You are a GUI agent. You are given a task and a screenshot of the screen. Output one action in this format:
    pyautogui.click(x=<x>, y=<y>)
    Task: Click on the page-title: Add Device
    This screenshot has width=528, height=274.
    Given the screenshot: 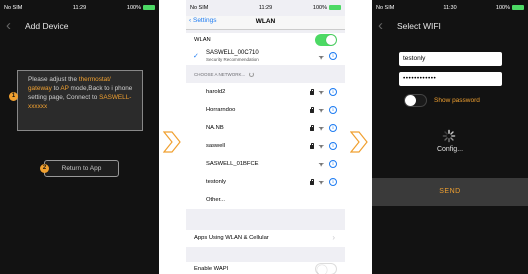 What is the action you would take?
    pyautogui.click(x=47, y=26)
    